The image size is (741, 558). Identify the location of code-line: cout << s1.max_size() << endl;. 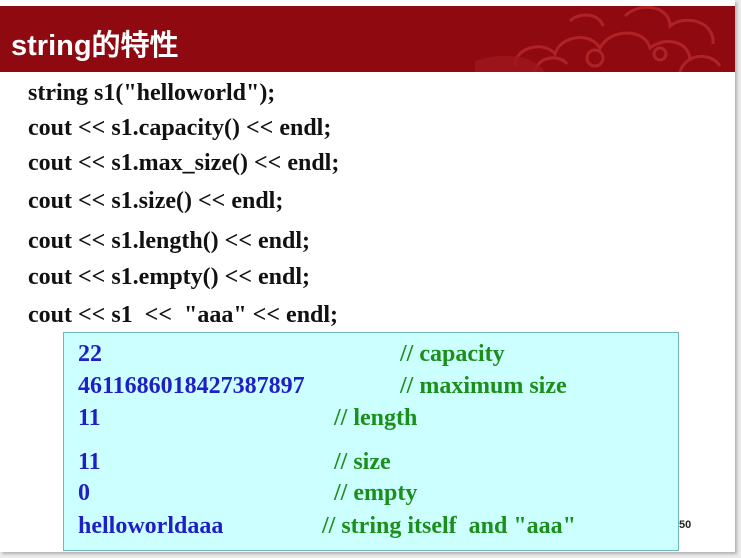
(184, 163).